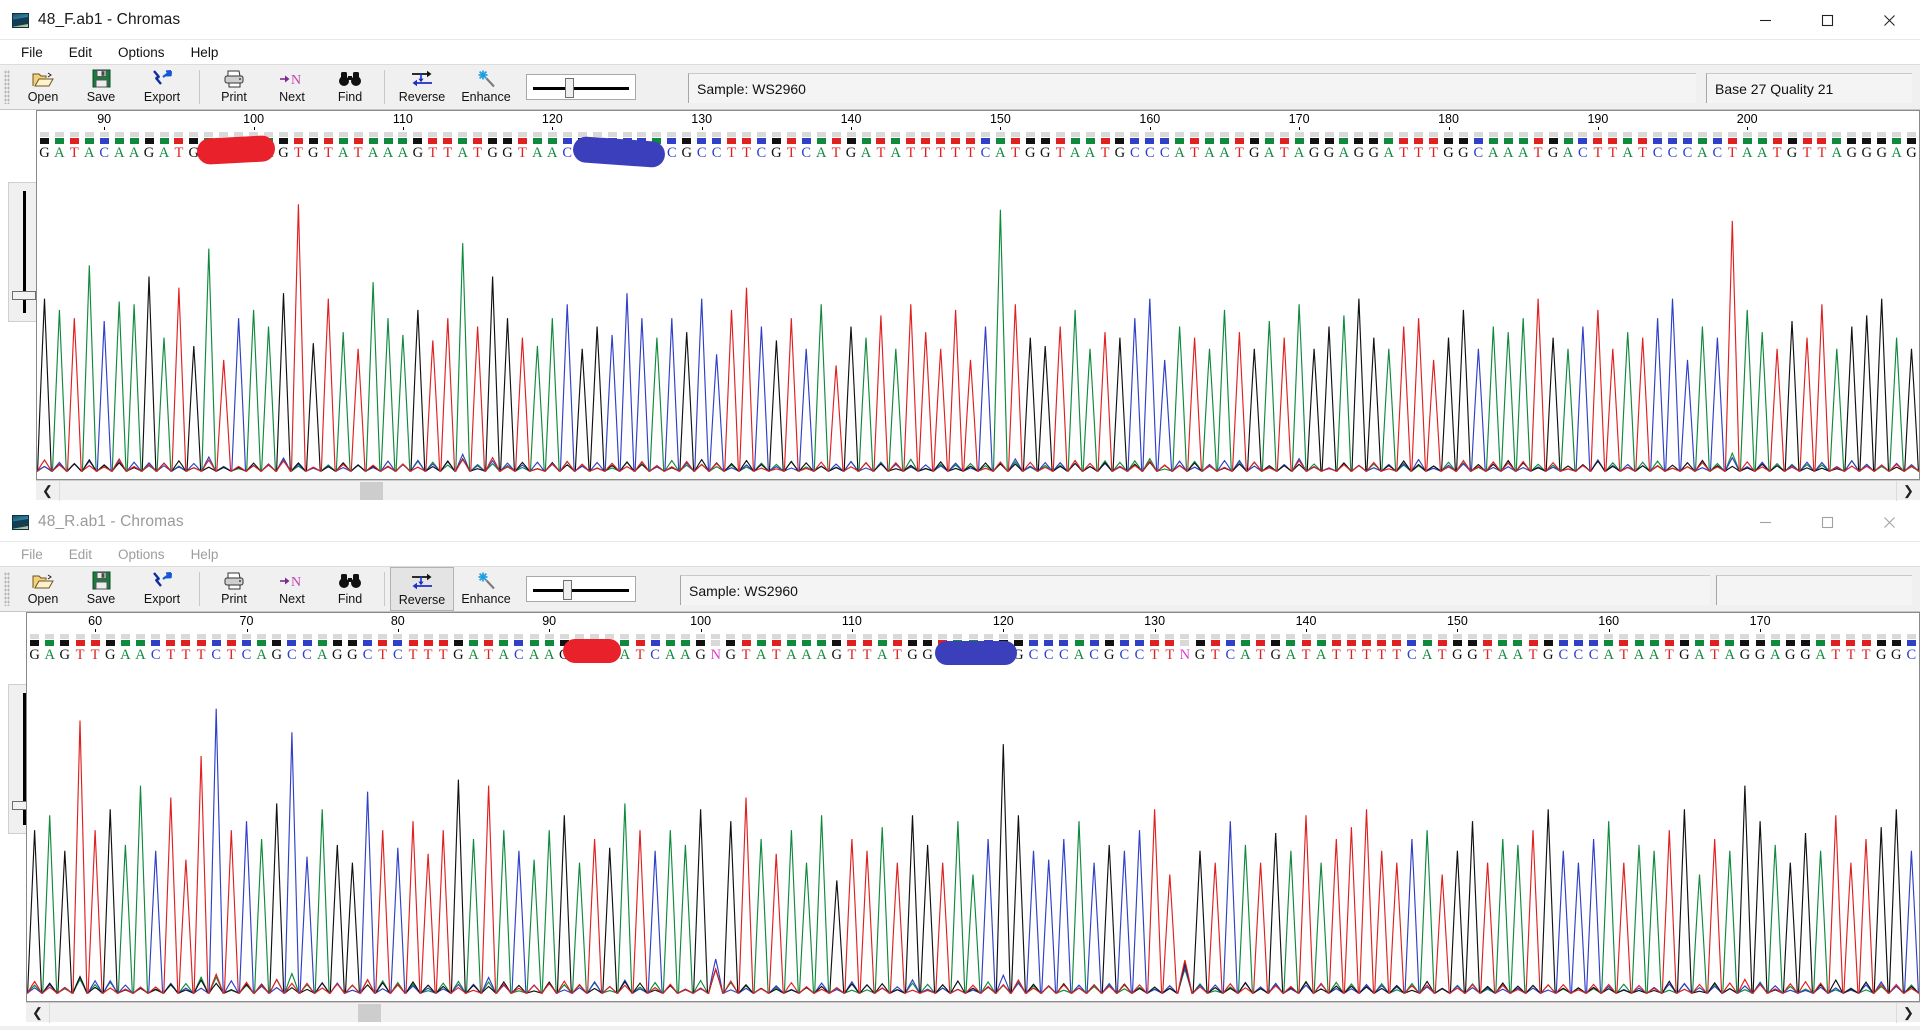 The width and height of the screenshot is (1920, 1030). What do you see at coordinates (486, 599) in the screenshot?
I see `enhance-button-label: Enhance` at bounding box center [486, 599].